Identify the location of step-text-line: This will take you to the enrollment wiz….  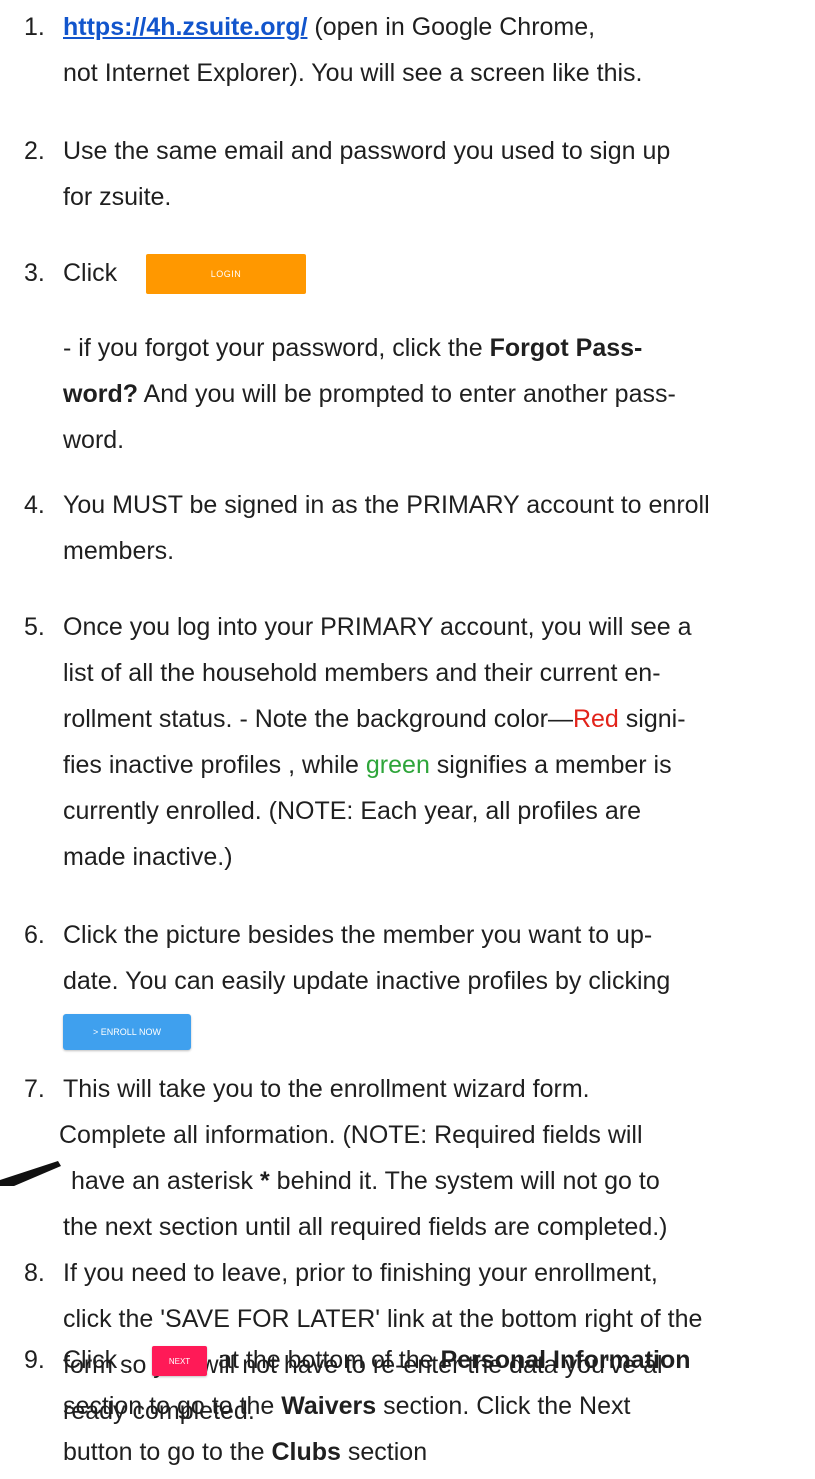
(326, 1089).